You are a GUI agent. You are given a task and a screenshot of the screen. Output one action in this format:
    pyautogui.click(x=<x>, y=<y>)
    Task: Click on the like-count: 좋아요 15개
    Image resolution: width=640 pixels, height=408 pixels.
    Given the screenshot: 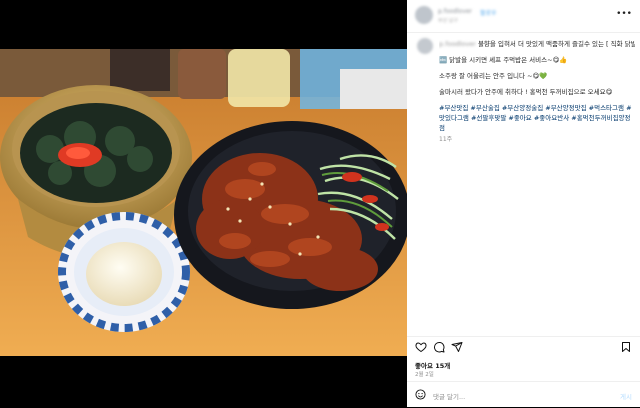 What is the action you would take?
    pyautogui.click(x=432, y=365)
    